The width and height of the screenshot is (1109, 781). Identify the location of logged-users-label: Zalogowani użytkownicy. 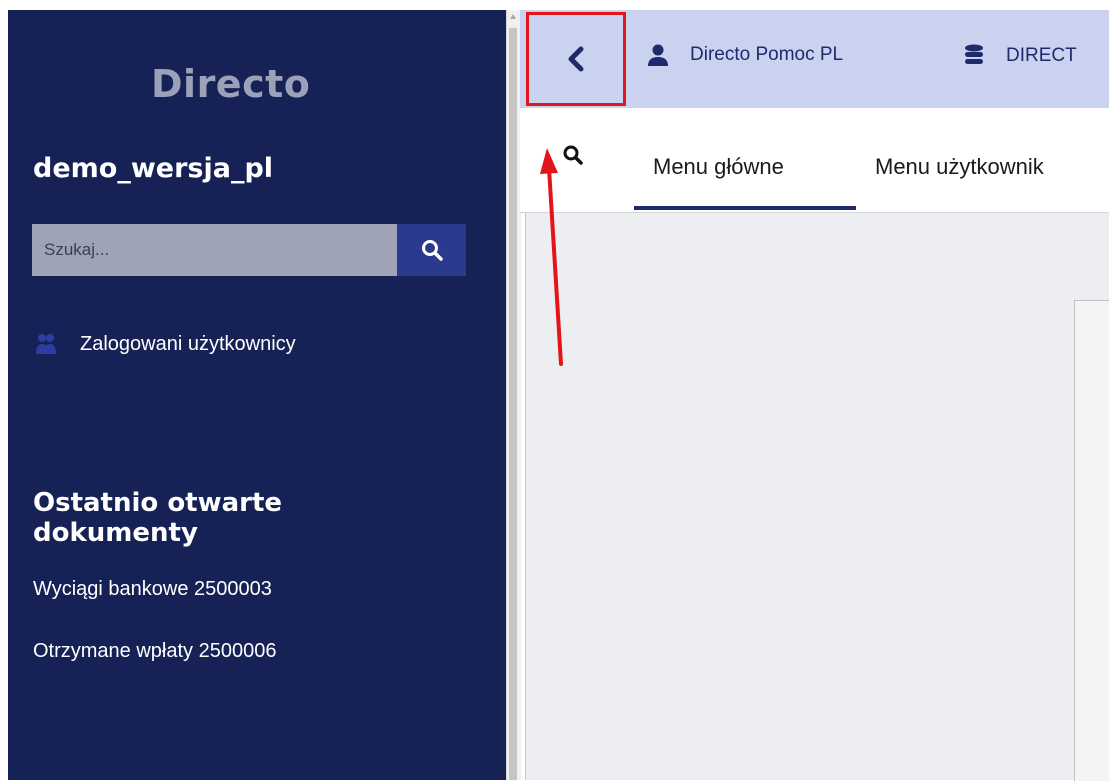
(188, 343).